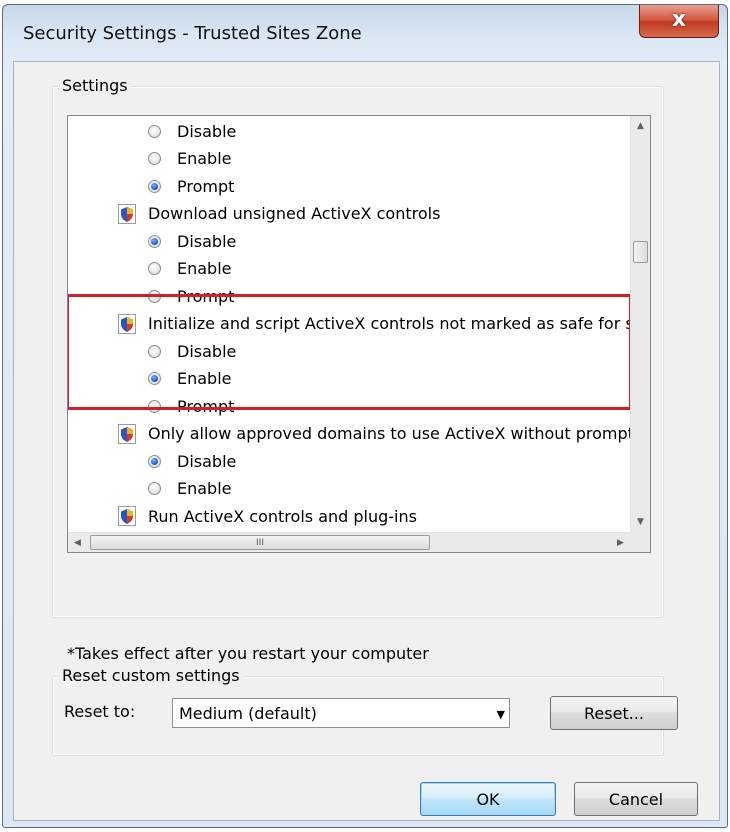  I want to click on ok-button-label: OK, so click(488, 799).